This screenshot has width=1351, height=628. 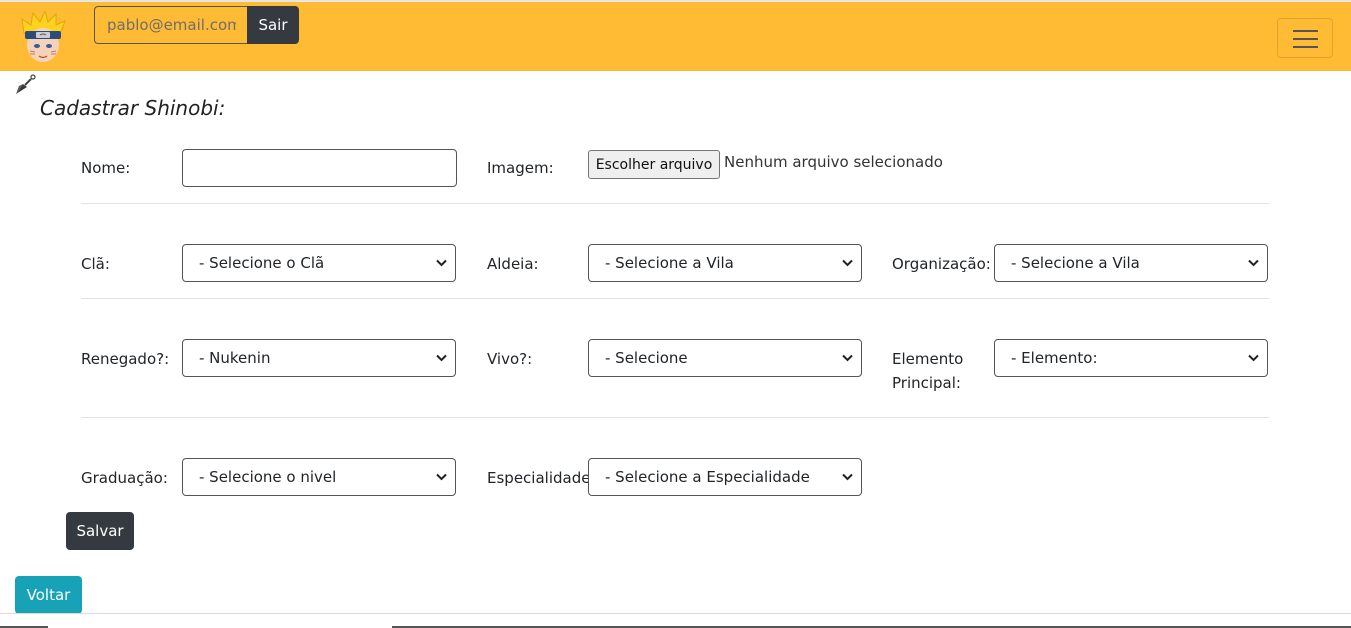 What do you see at coordinates (707, 477) in the screenshot?
I see `especialidade-select-value: - Selecione a Especialidade` at bounding box center [707, 477].